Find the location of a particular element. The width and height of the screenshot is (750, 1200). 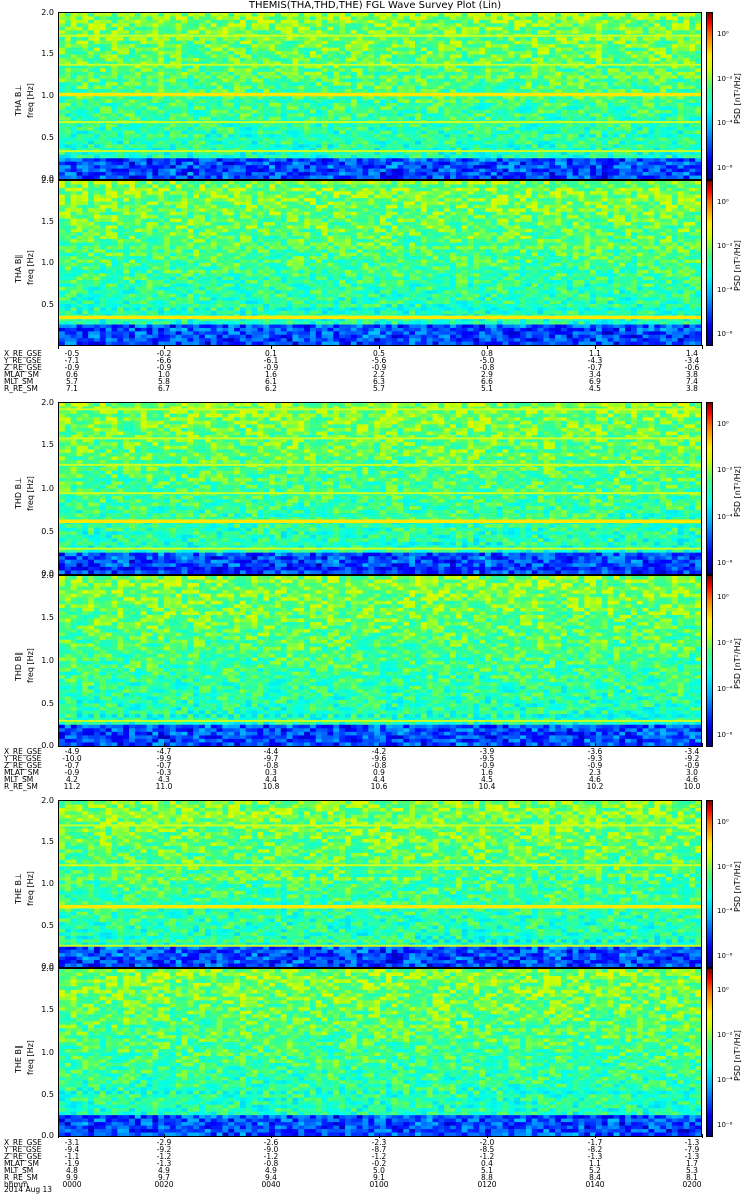

ephemeris-row: hhmm 0000 0020 0040 0100 0120 0140 0200 is located at coordinates (375, 1185).